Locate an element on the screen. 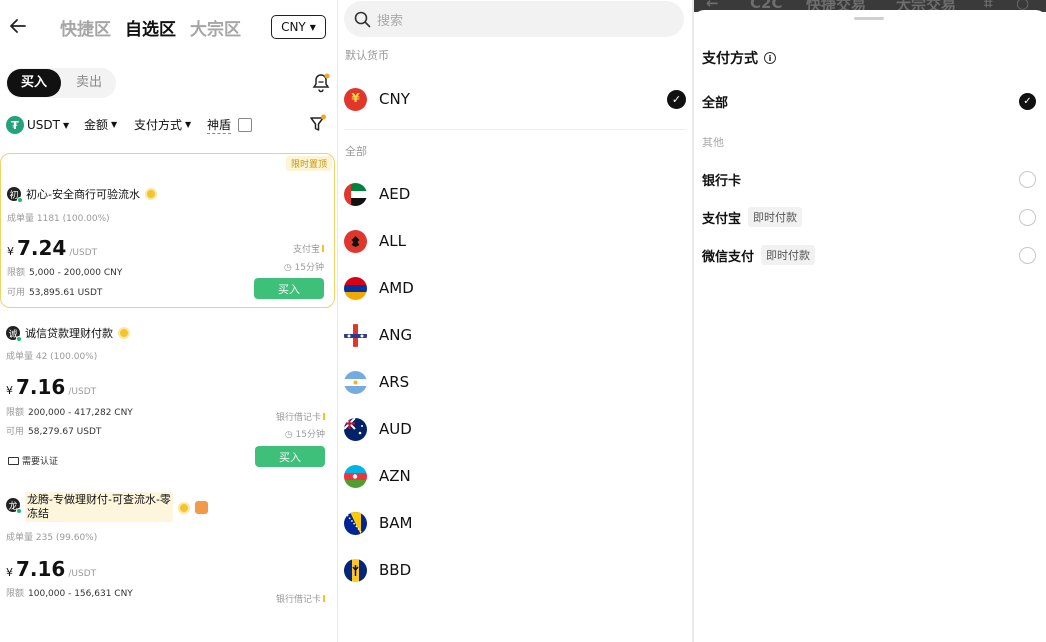  tab-bulk: 大宗区 is located at coordinates (215, 27).